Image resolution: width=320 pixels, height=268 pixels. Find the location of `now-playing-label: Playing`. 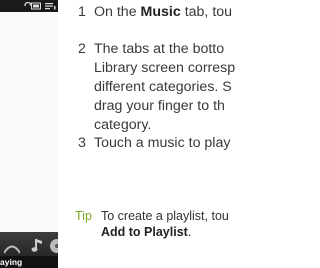

now-playing-label: Playing is located at coordinates (11, 262).